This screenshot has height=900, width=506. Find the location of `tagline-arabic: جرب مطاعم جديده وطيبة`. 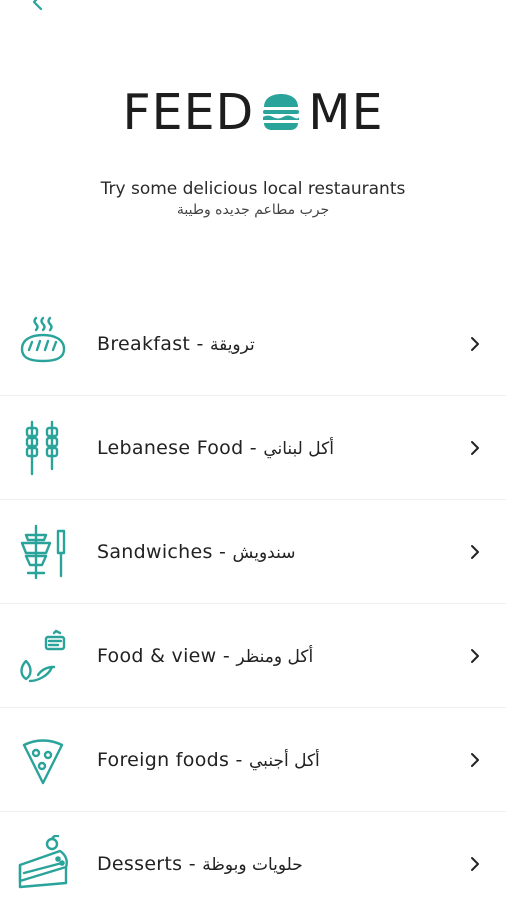

tagline-arabic: جرب مطاعم جديده وطيبة is located at coordinates (253, 210).